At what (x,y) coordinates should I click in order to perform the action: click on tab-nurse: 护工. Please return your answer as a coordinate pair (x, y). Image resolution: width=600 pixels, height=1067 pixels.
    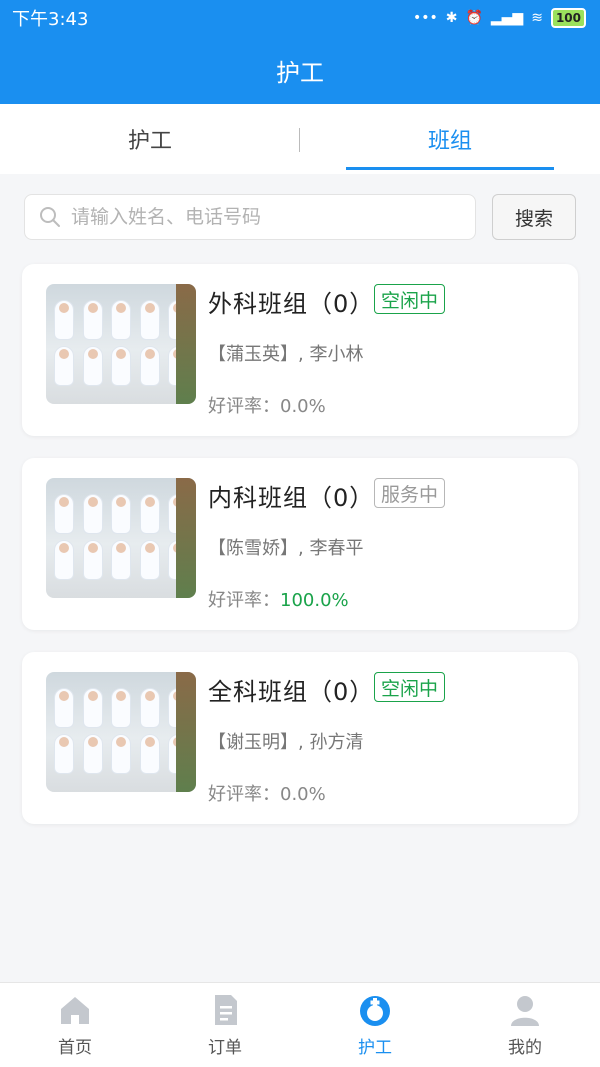
    Looking at the image, I should click on (150, 139).